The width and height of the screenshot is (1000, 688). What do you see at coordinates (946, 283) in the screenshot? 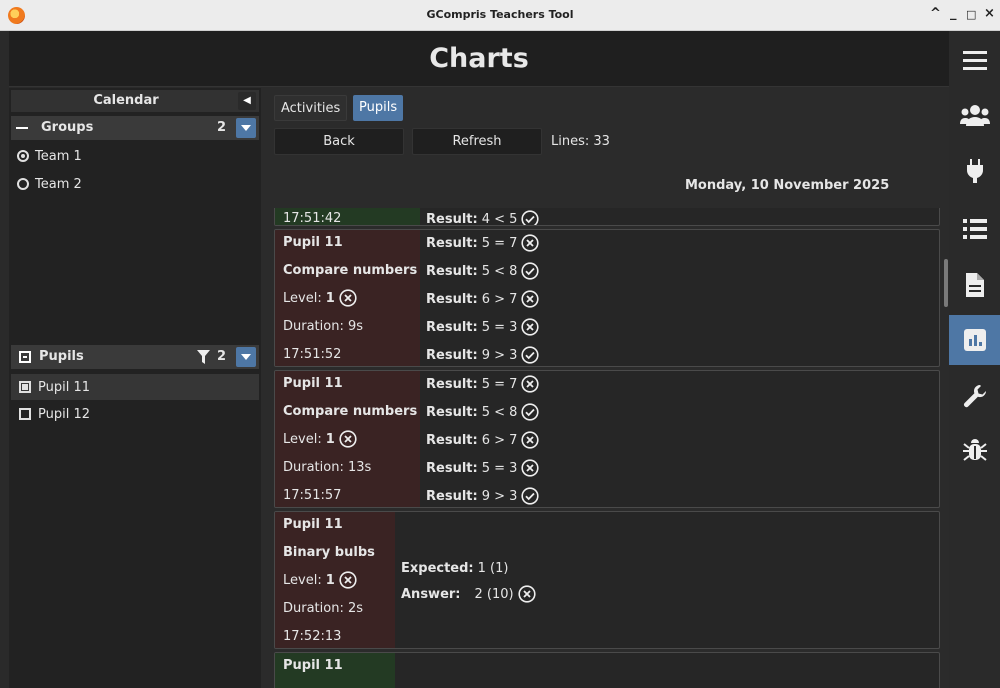
I see `results-scrollbar` at bounding box center [946, 283].